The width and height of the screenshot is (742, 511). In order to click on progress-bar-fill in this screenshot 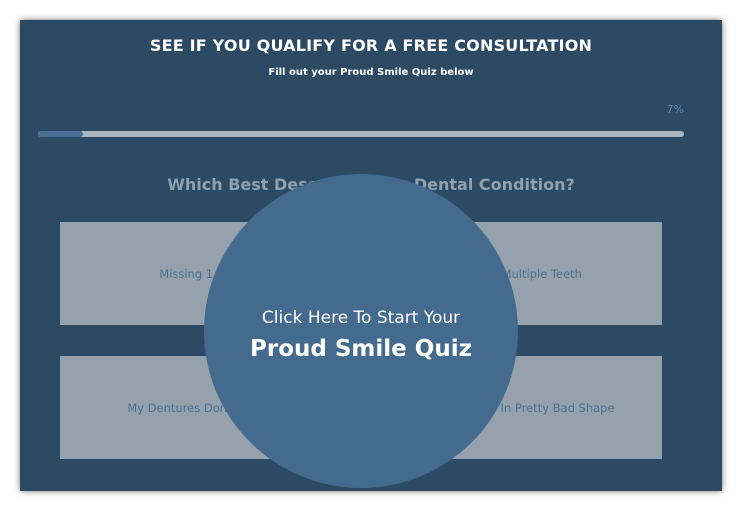, I will do `click(61, 134)`.